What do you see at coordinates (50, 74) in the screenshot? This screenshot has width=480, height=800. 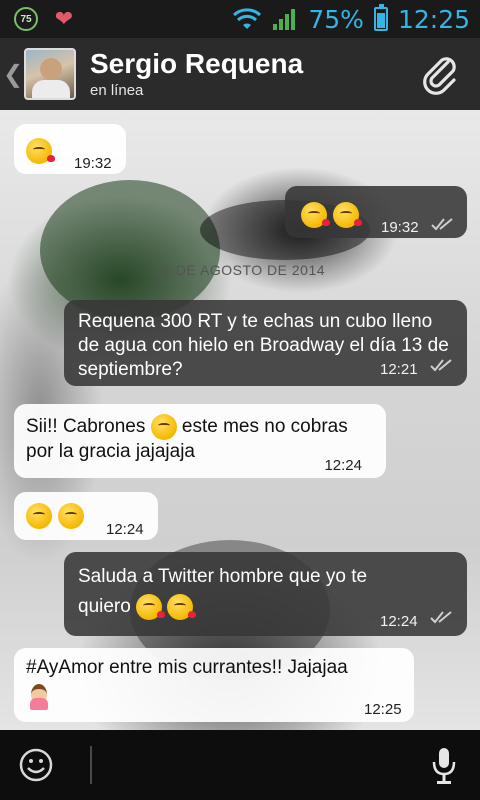 I see `avatar` at bounding box center [50, 74].